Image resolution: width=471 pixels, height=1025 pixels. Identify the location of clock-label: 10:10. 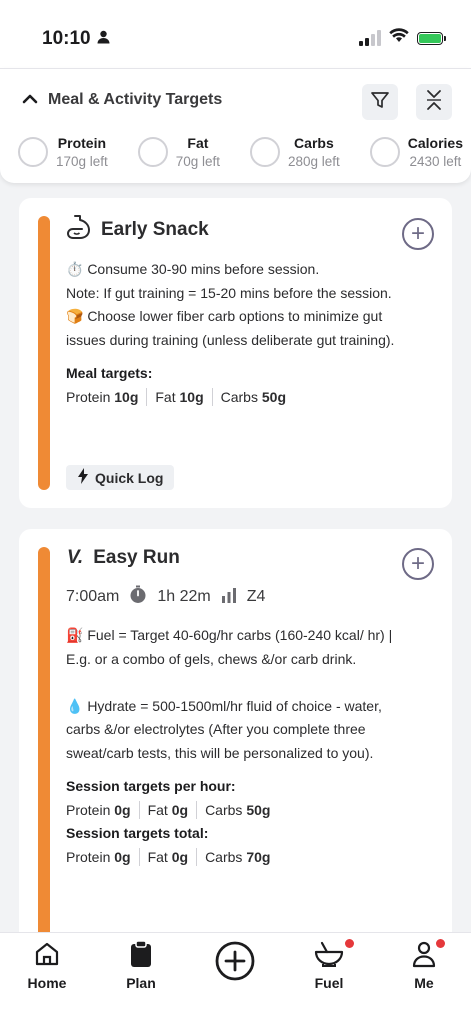
(66, 38).